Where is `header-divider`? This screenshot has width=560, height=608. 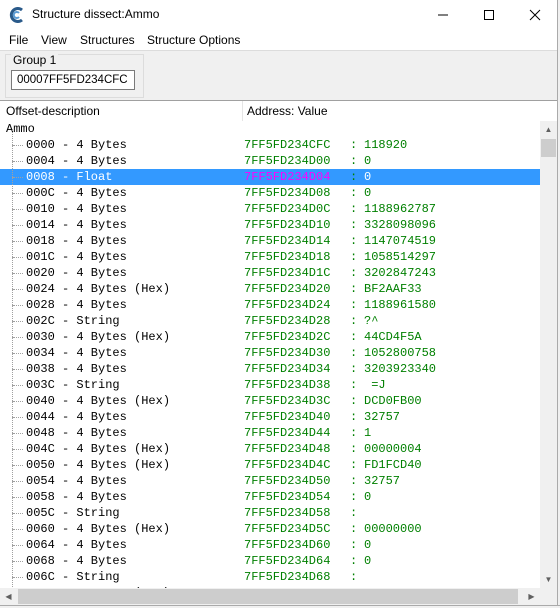
header-divider is located at coordinates (242, 111).